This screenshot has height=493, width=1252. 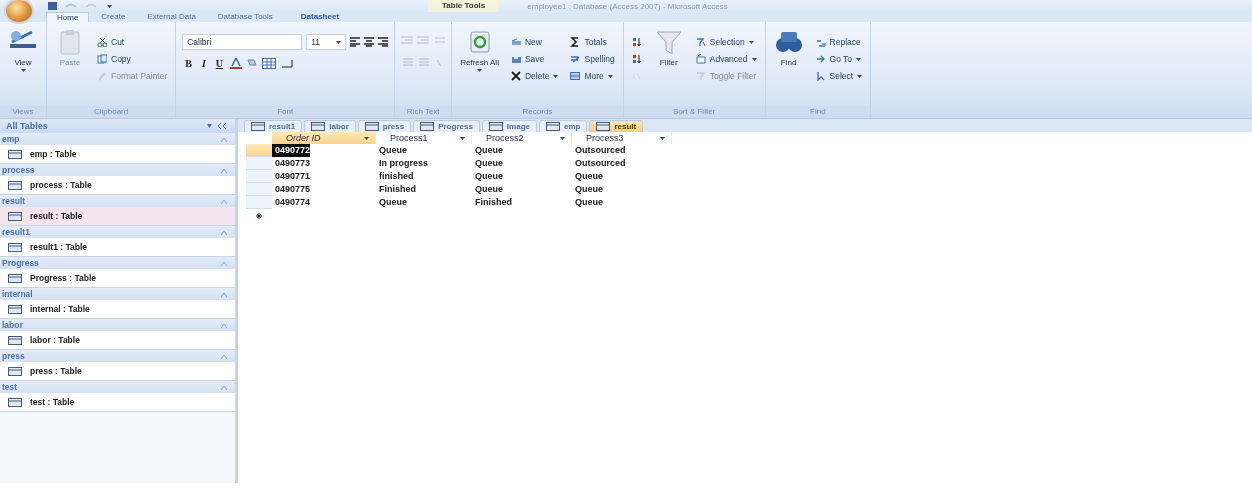 What do you see at coordinates (23, 50) in the screenshot?
I see `ribbon-button: View` at bounding box center [23, 50].